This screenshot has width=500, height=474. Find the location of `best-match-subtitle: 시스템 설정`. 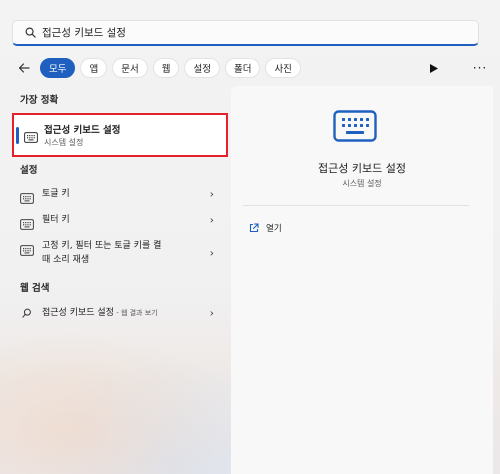

best-match-subtitle: 시스템 설정 is located at coordinates (64, 142).